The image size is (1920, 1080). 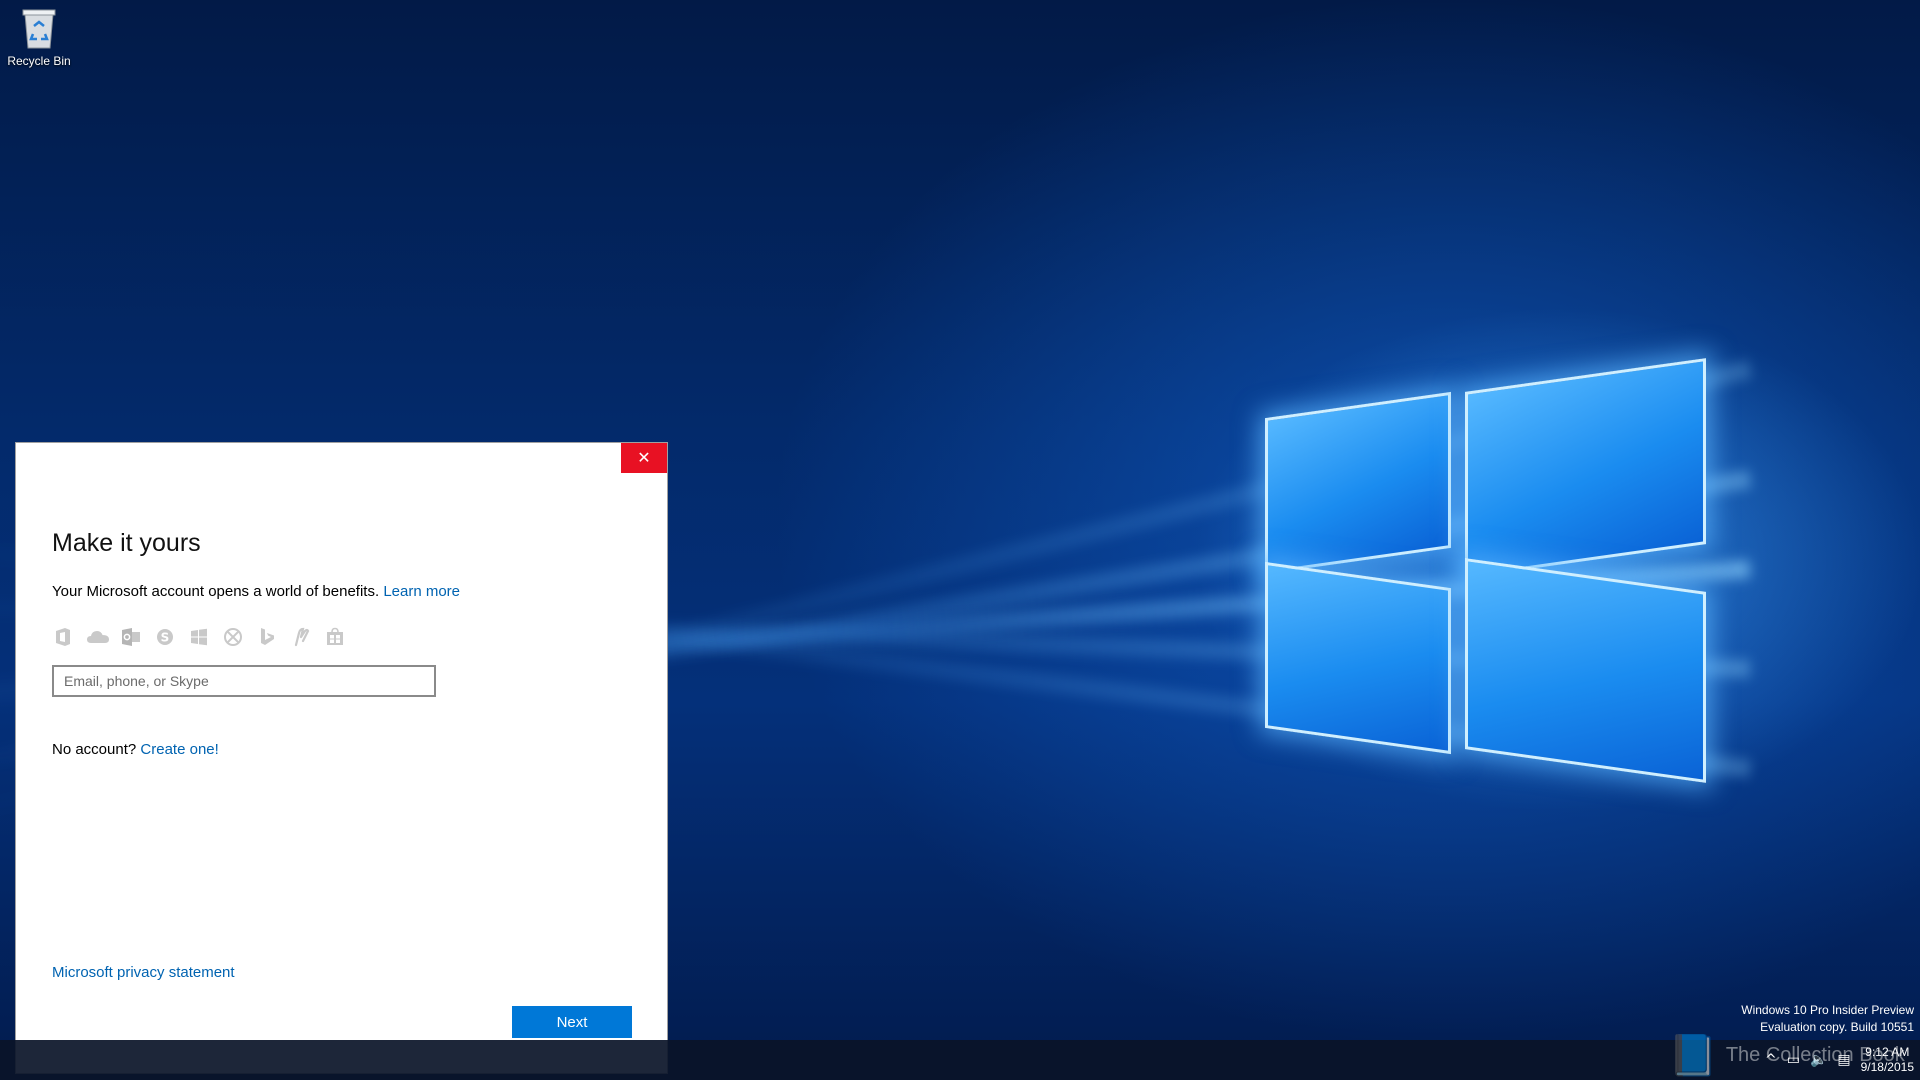 I want to click on bing-icon, so click(x=267, y=637).